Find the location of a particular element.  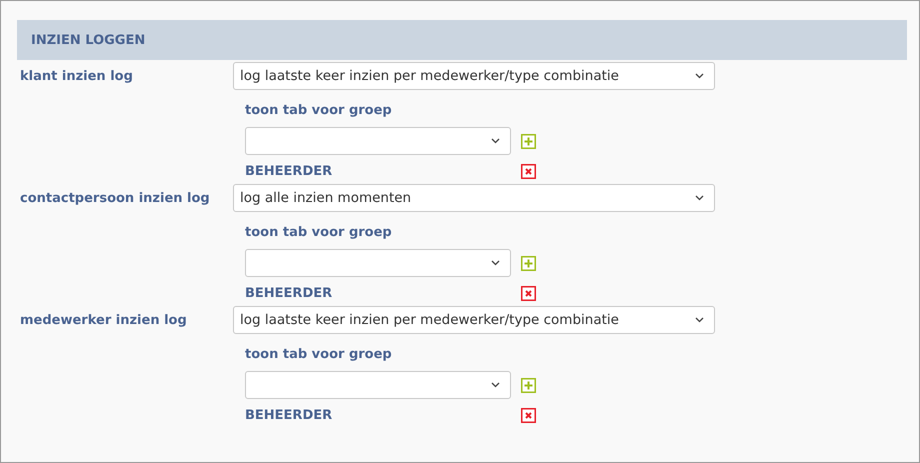

field-label: contactpersoon inzien log is located at coordinates (115, 198).